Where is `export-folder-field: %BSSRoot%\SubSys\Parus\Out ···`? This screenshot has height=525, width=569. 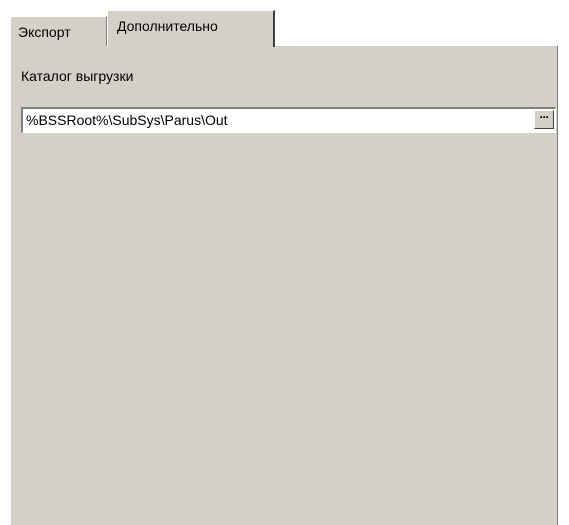
export-folder-field: %BSSRoot%\SubSys\Parus\Out ··· is located at coordinates (288, 120).